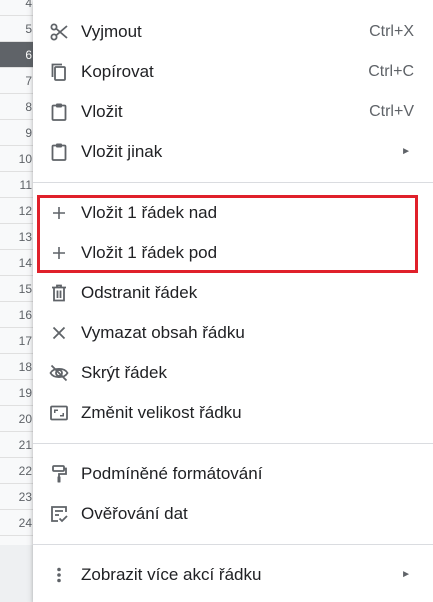 The image size is (433, 602). What do you see at coordinates (122, 151) in the screenshot?
I see `menu-item-label: Vložit jinak` at bounding box center [122, 151].